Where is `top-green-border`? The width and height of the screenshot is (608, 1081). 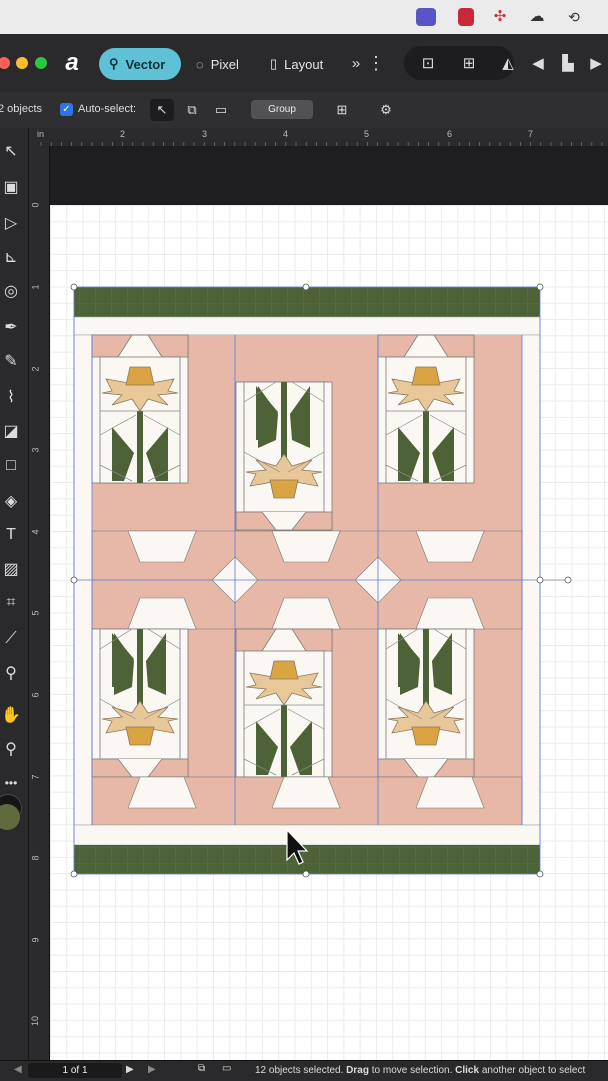
top-green-border is located at coordinates (307, 302).